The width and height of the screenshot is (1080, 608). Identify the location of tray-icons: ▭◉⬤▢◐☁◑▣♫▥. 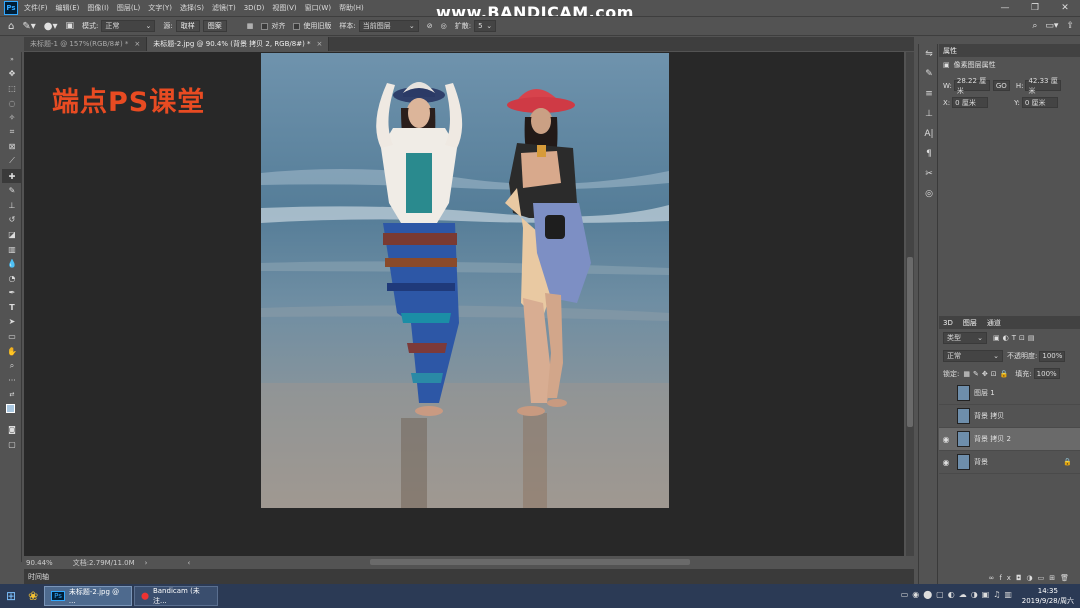
(958, 594).